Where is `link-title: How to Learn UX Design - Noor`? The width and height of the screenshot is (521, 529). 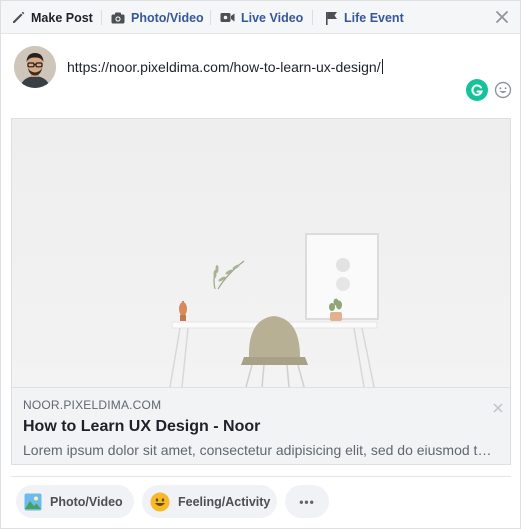 link-title: How to Learn UX Design - Noor is located at coordinates (261, 427).